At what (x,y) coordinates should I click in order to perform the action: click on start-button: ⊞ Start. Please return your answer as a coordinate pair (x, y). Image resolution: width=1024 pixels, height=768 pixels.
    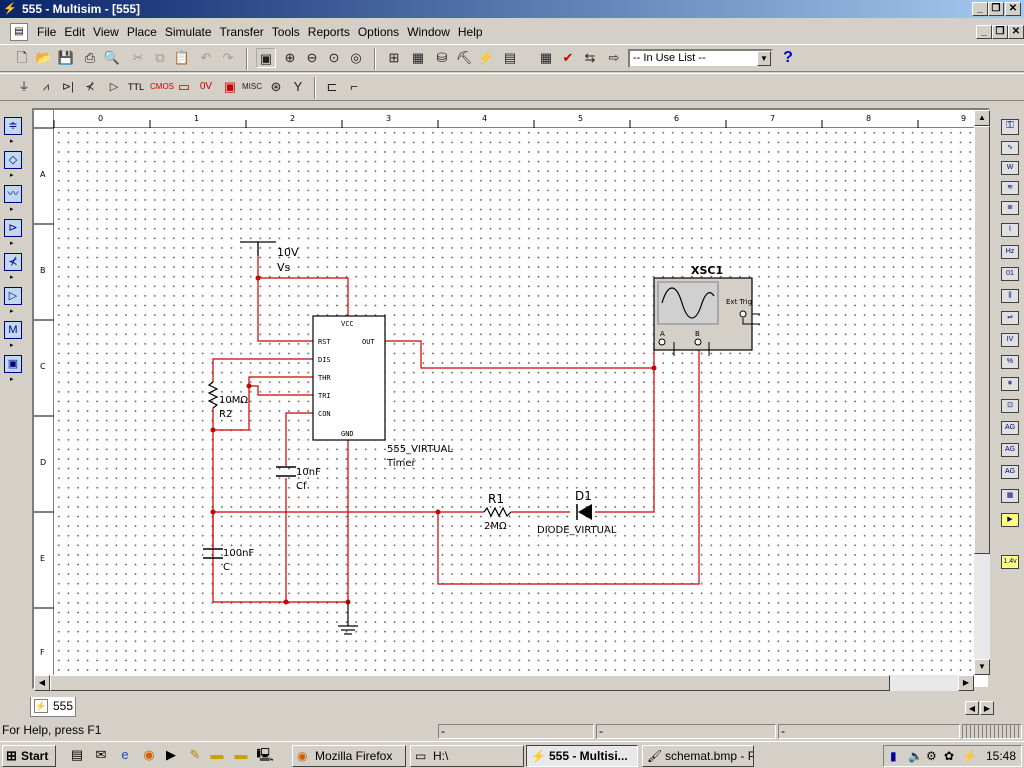
    Looking at the image, I should click on (29, 756).